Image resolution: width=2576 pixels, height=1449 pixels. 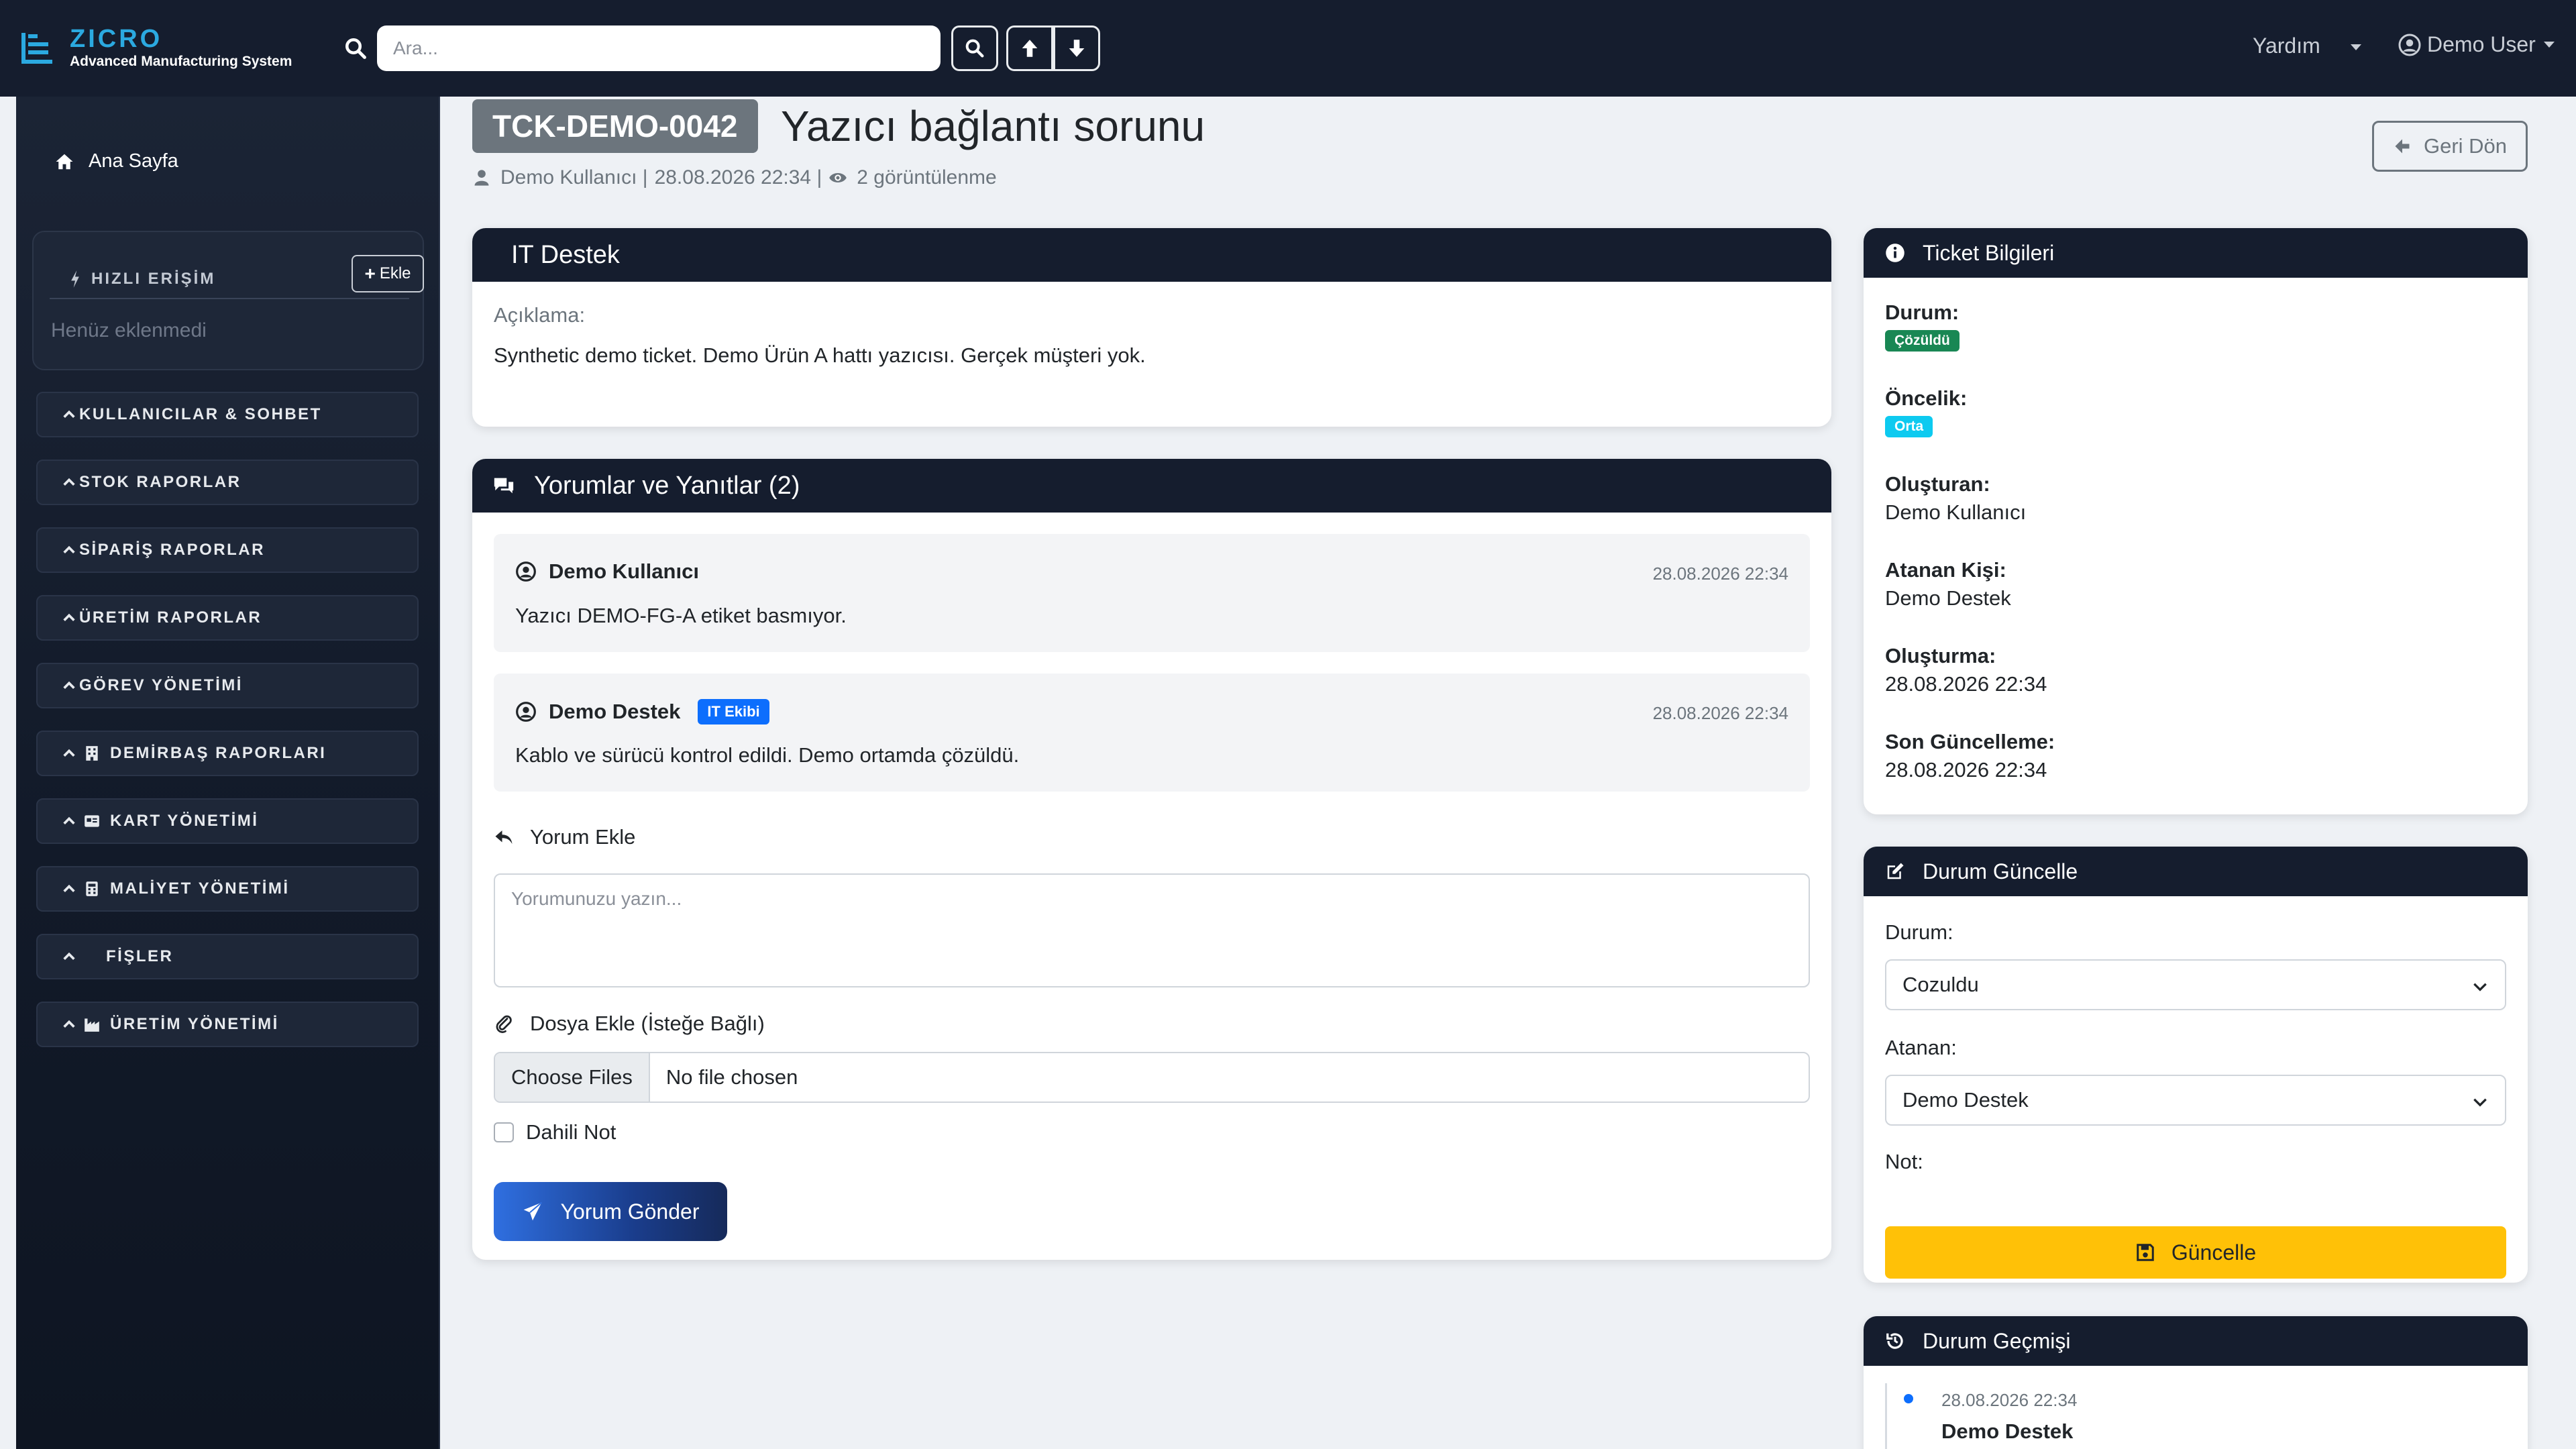 What do you see at coordinates (227, 956) in the screenshot?
I see `sidebar-item-receipts: FİŞLER` at bounding box center [227, 956].